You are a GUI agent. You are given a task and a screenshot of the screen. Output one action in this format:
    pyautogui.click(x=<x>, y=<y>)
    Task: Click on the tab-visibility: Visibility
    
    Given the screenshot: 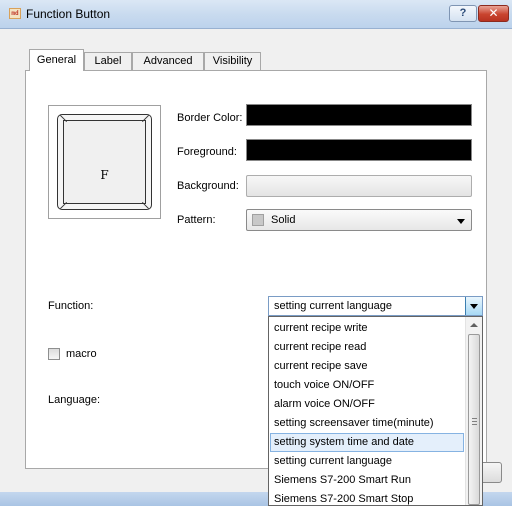 What is the action you would take?
    pyautogui.click(x=232, y=61)
    